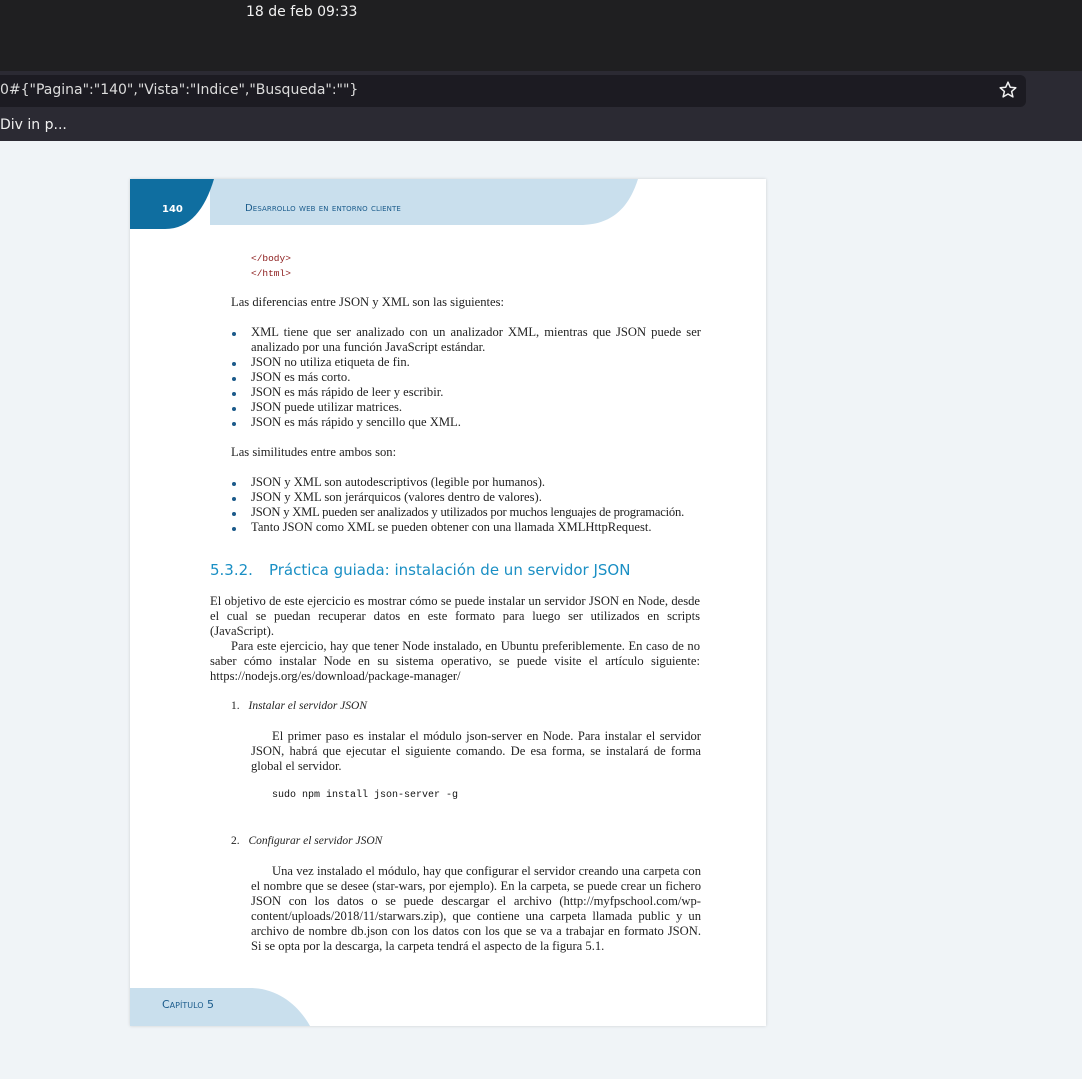 The height and width of the screenshot is (1079, 1082). Describe the element at coordinates (271, 258) in the screenshot. I see `code-line: </body>` at that location.